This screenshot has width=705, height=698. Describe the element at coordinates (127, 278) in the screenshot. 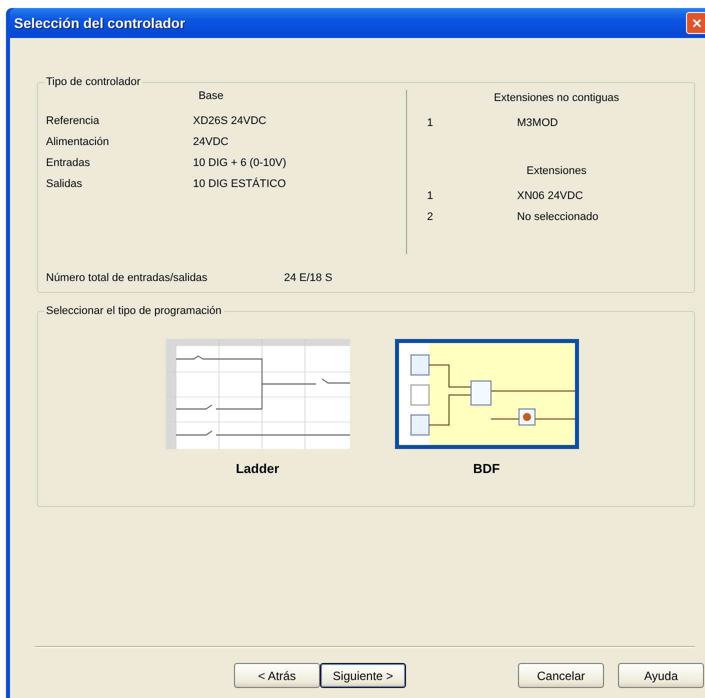

I see `total-label: Número total de entradas/salidas` at that location.